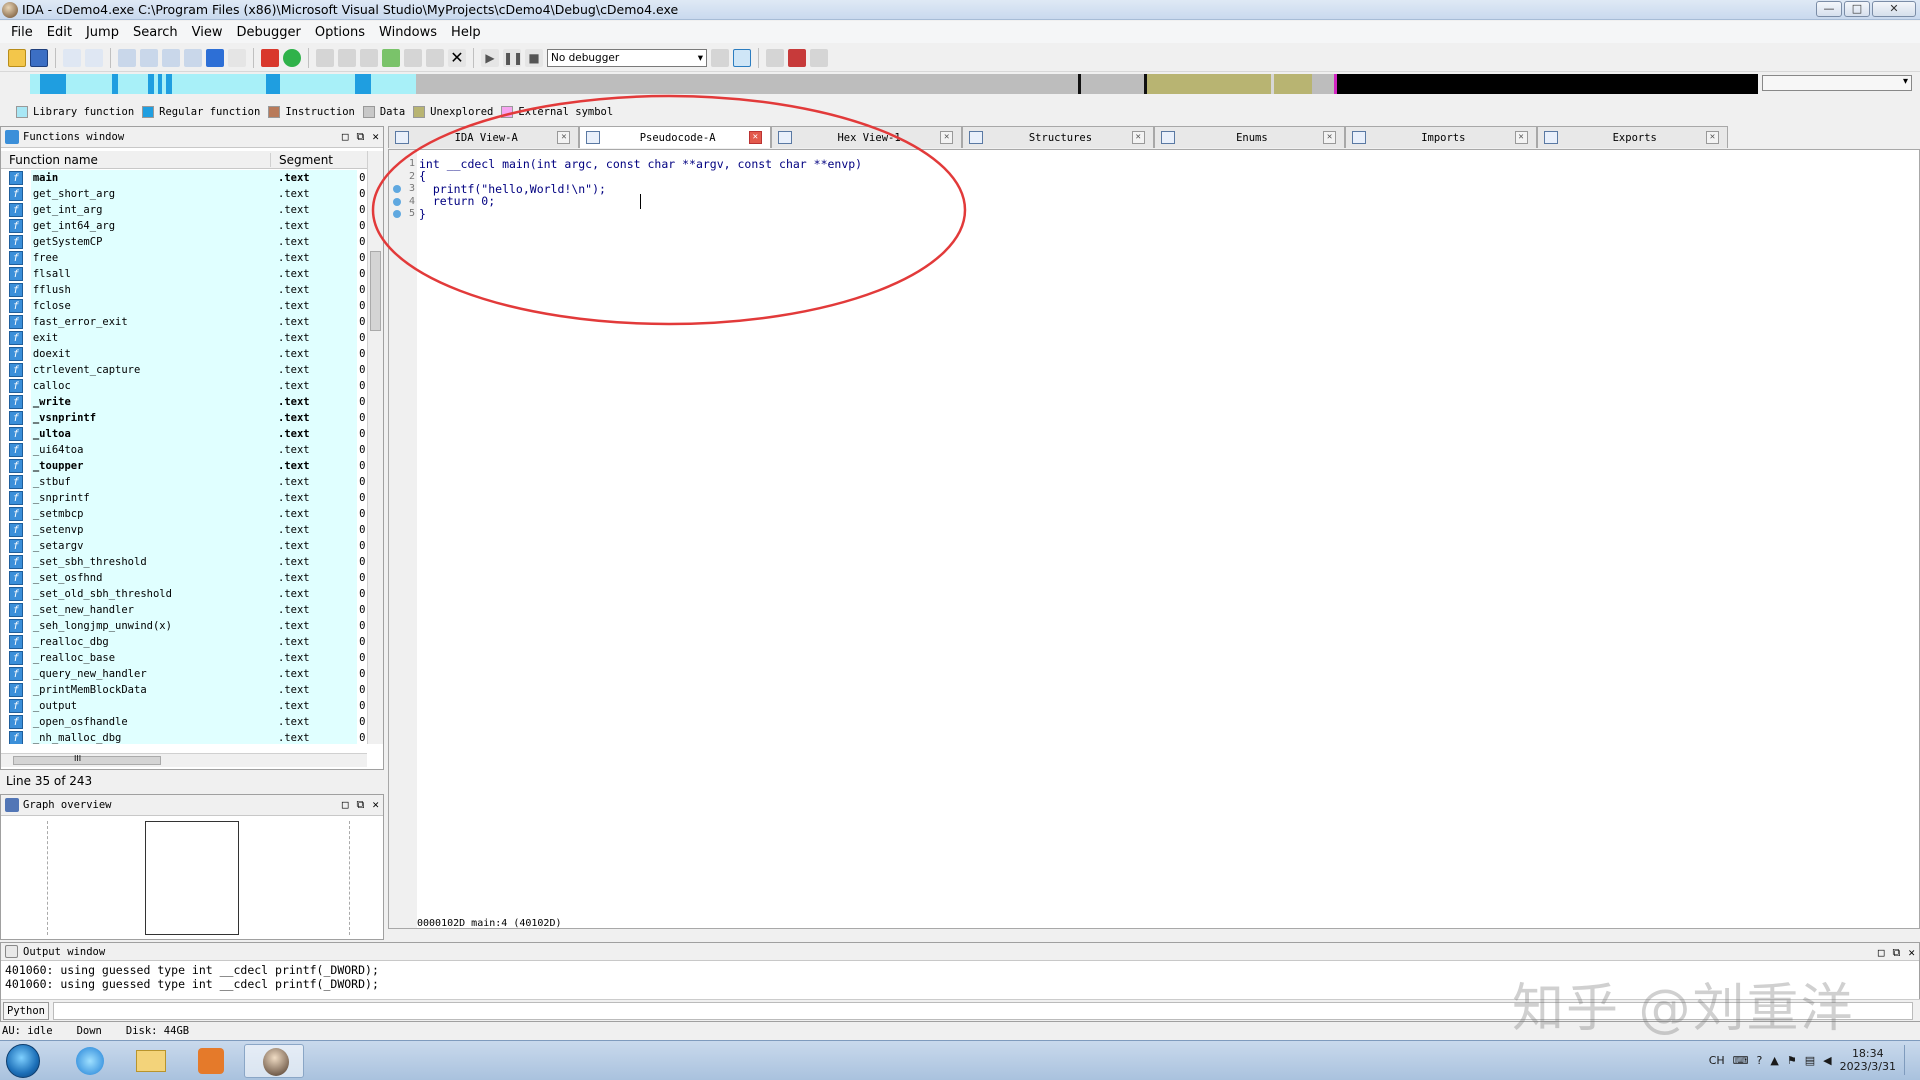  Describe the element at coordinates (184, 354) in the screenshot. I see `function-row: f doexit .text 0` at that location.